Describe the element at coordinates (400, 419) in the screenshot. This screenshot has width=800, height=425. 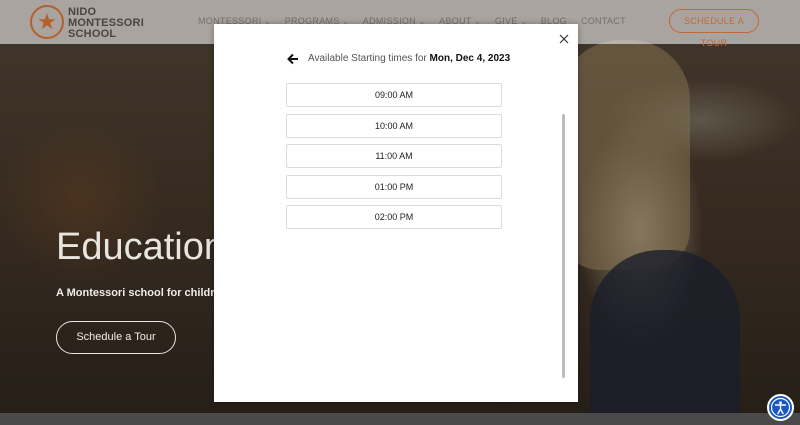
I see `page-bottom-strip` at that location.